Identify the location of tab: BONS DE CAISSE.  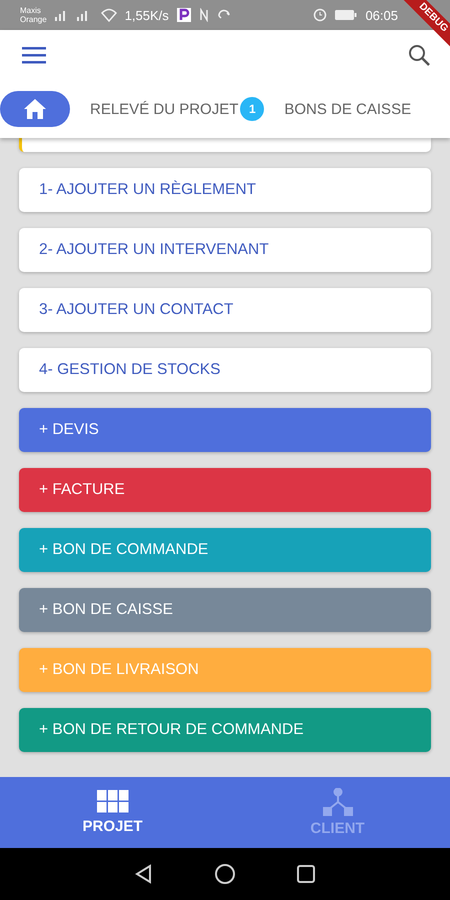
(348, 109).